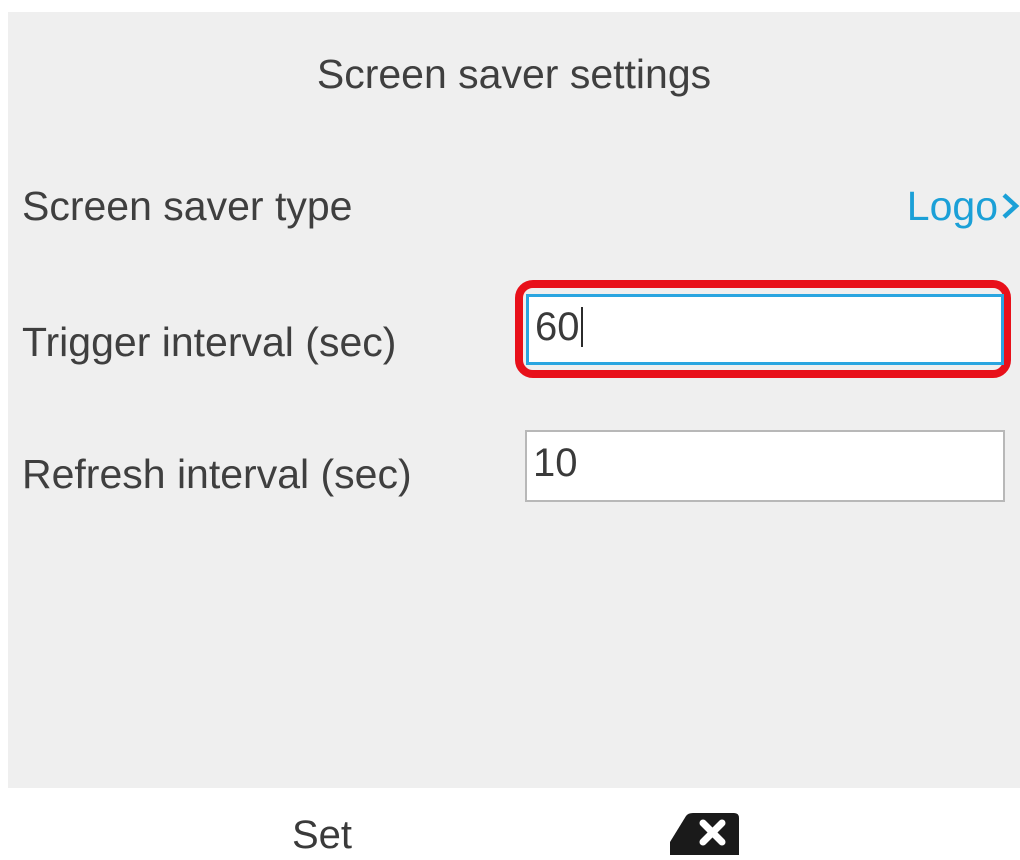  I want to click on refresh-interval-label: Refresh interval (sec), so click(217, 474).